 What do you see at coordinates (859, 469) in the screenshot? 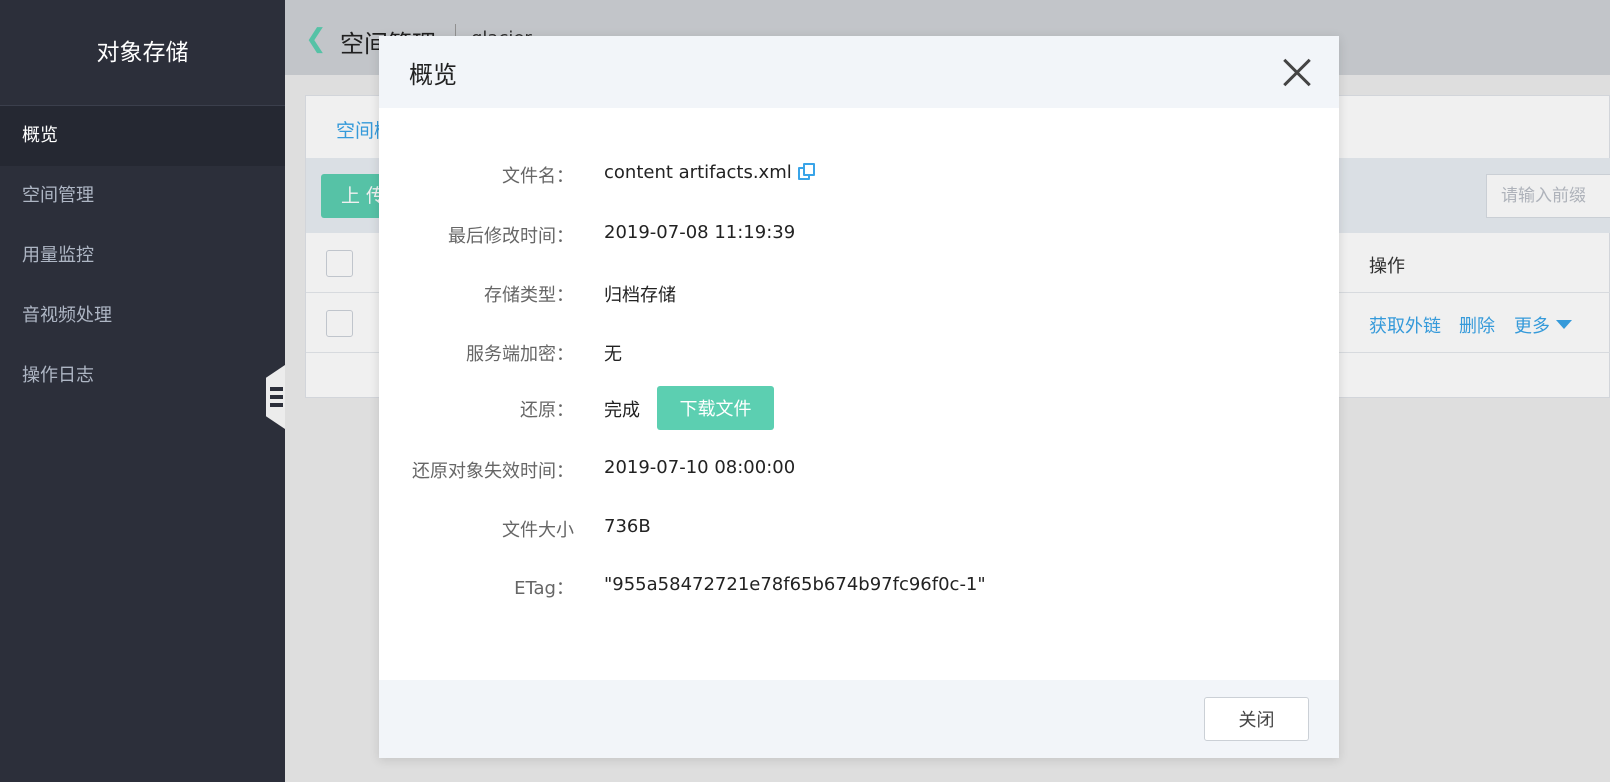
I see `field-restore-expire: 还原对象失效时间： 2019-07-10 08:00:00` at bounding box center [859, 469].